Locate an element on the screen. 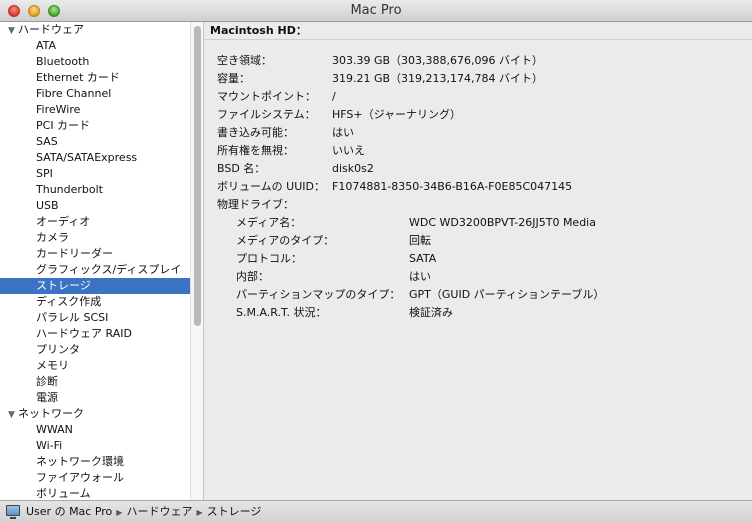 This screenshot has width=752, height=522. property-label: プロトコル： is located at coordinates (269, 258).